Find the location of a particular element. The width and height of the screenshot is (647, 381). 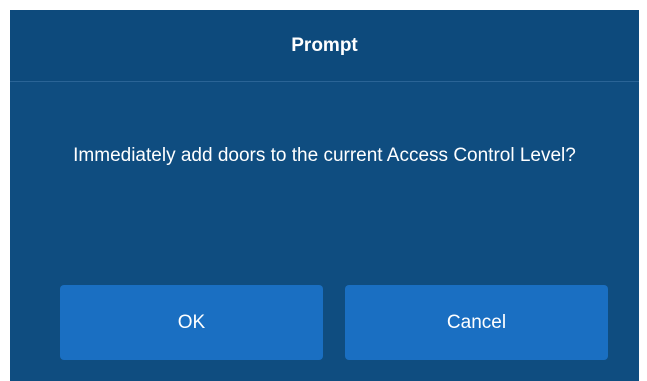

cancel-button: Cancel is located at coordinates (476, 322).